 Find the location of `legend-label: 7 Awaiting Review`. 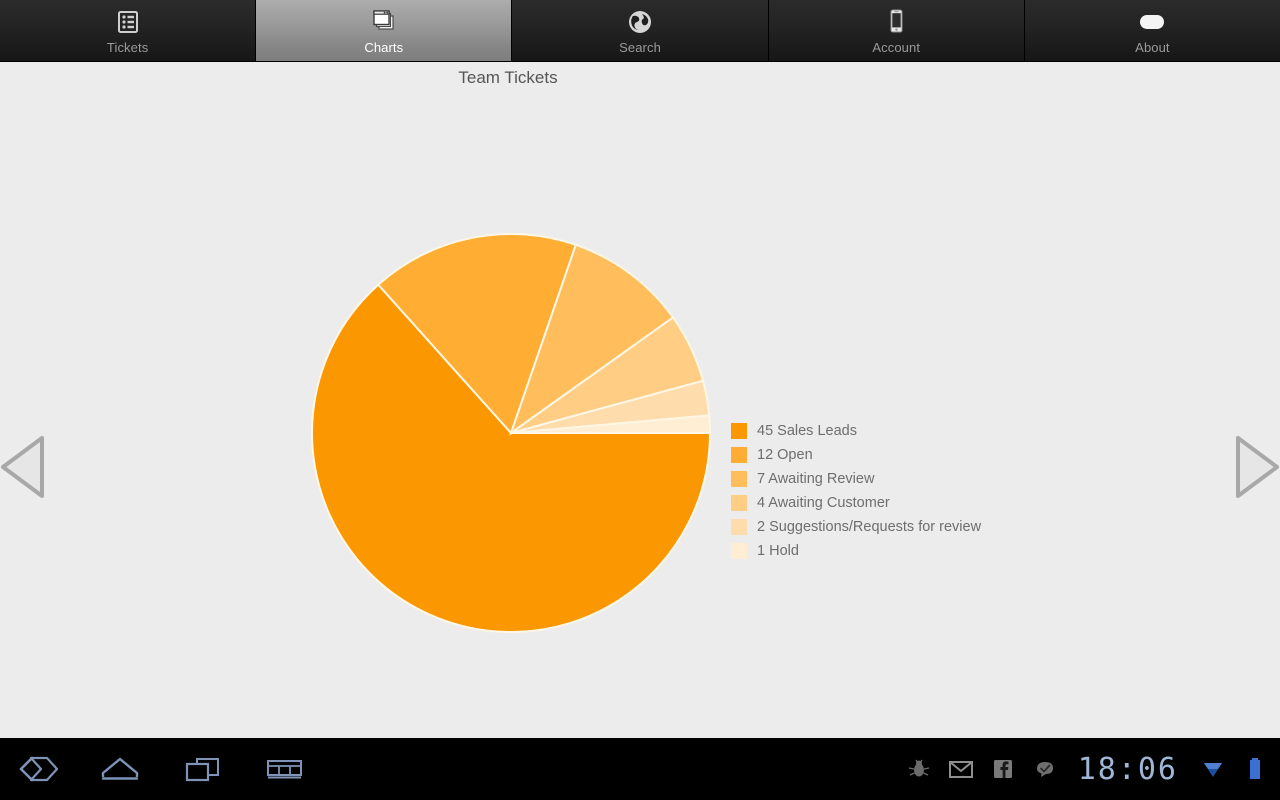

legend-label: 7 Awaiting Review is located at coordinates (816, 479).